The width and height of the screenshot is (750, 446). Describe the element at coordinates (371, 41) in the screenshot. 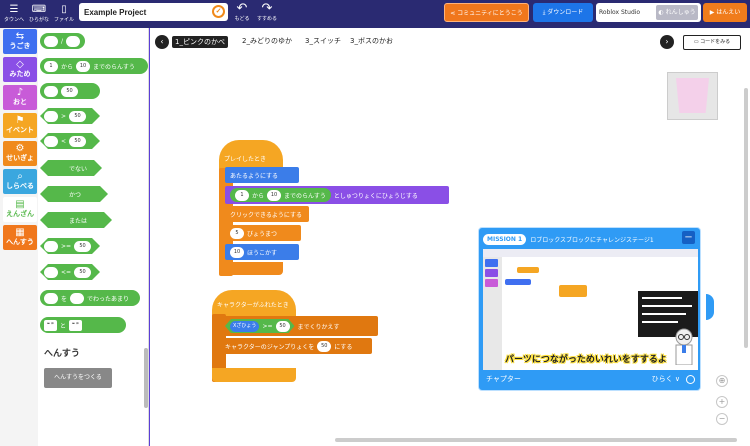

I see `tab-stage-4: 3_ボスのかお` at that location.